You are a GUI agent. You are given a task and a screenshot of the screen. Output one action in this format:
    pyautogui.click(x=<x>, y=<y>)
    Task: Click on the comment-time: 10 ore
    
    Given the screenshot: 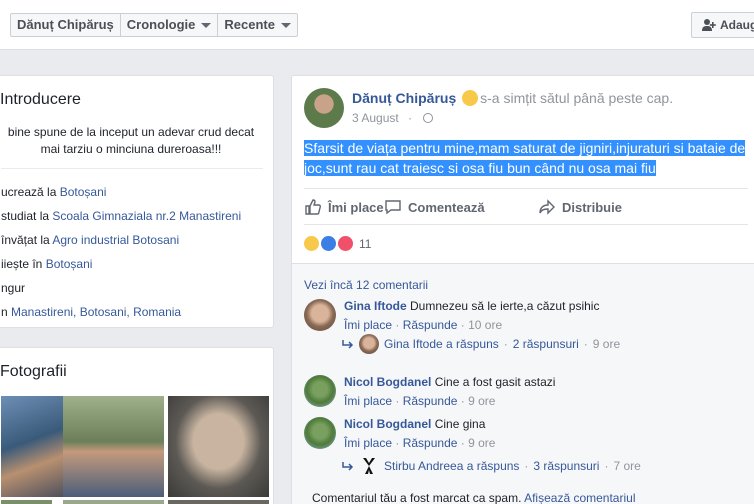 What is the action you would take?
    pyautogui.click(x=485, y=325)
    